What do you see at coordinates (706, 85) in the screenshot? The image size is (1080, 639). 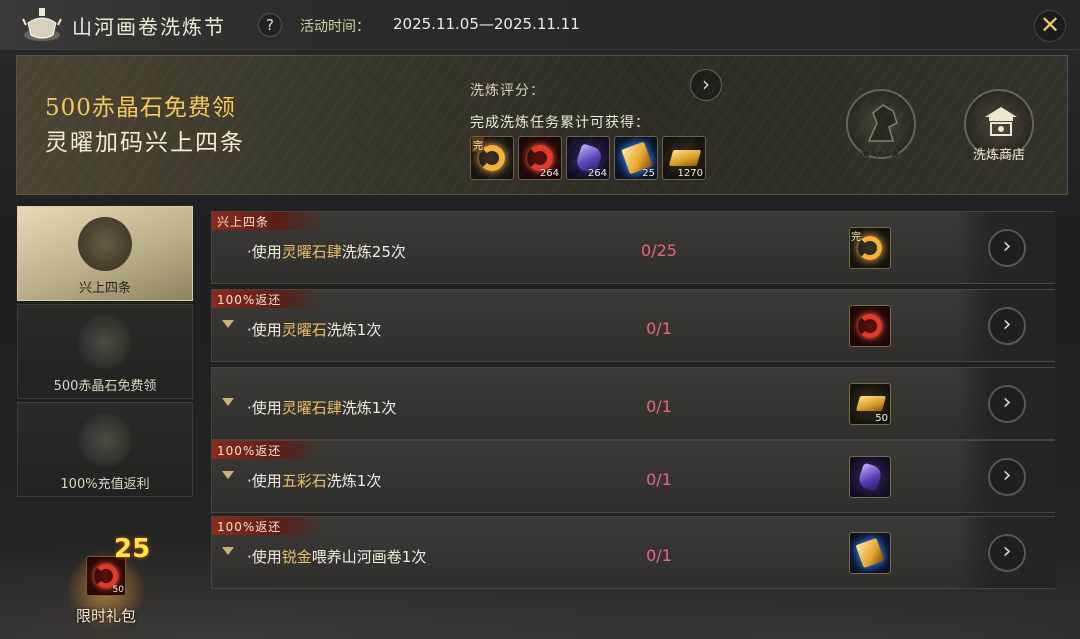 I see `score-detail-button: ›` at bounding box center [706, 85].